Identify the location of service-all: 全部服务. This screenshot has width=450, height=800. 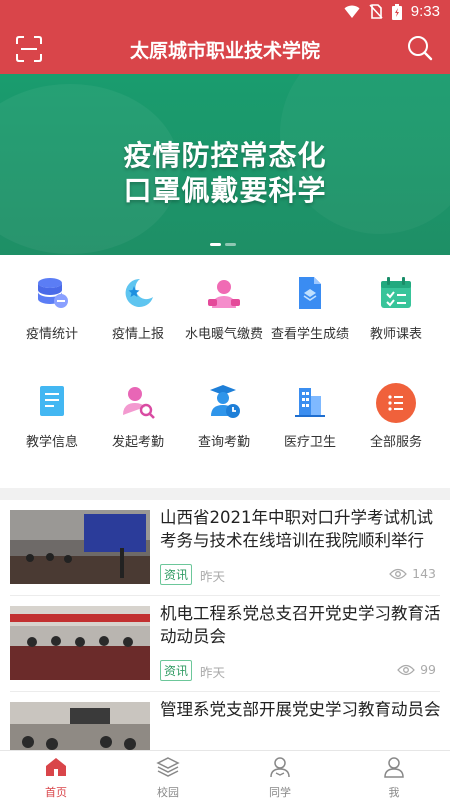
(396, 416).